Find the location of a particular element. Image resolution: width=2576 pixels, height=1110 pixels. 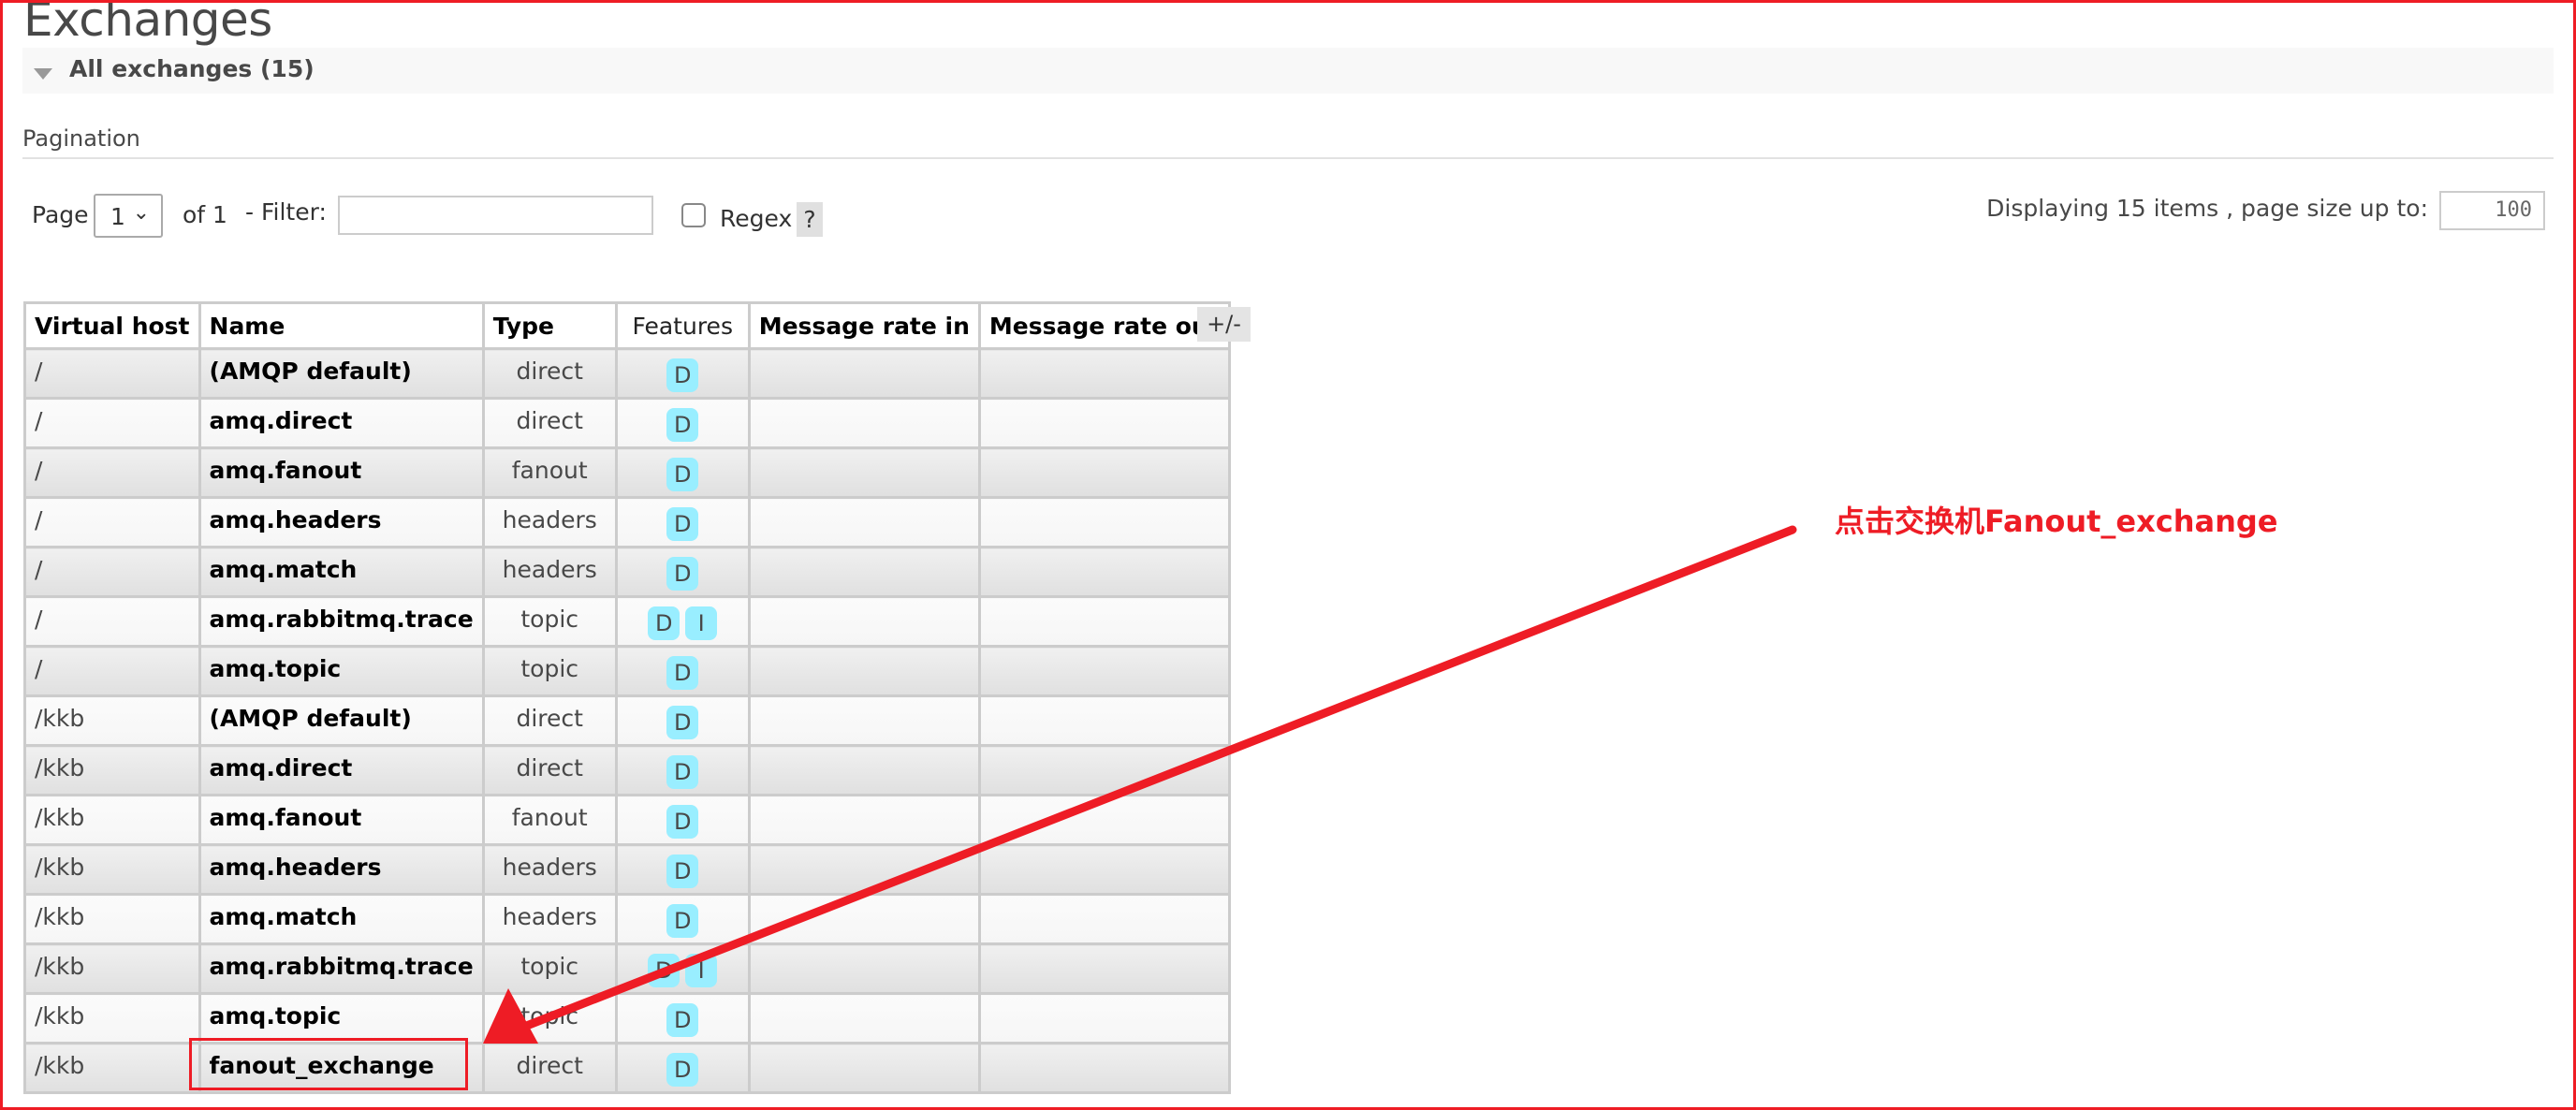

annotation-highlight-box is located at coordinates (328, 1064).